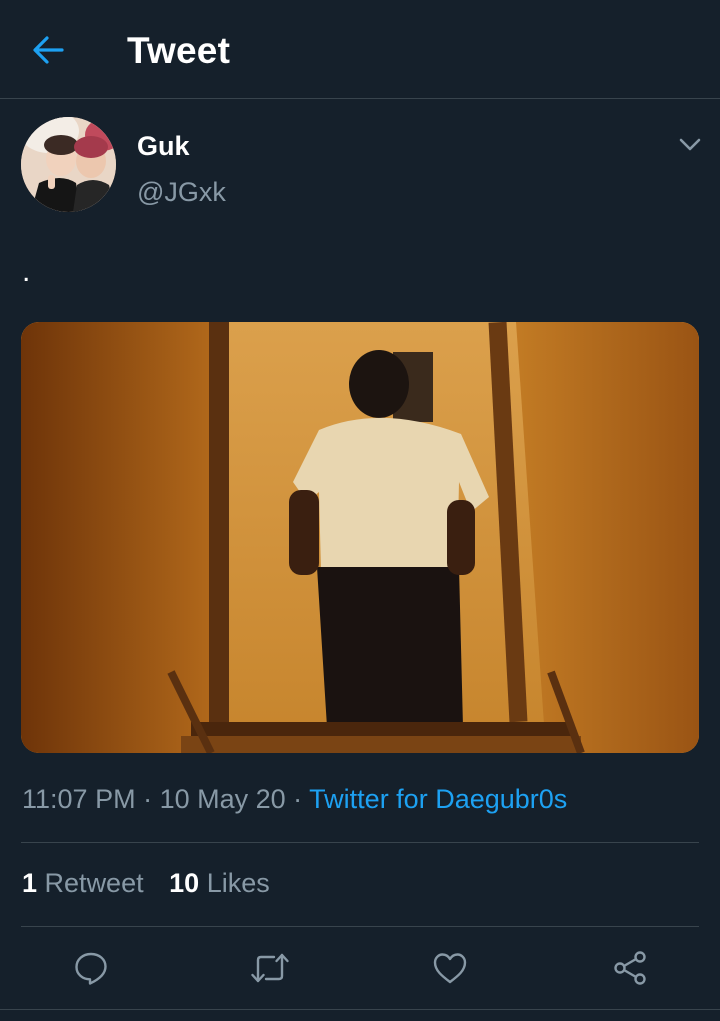  What do you see at coordinates (181, 192) in the screenshot?
I see `author-handle: @JGxk` at bounding box center [181, 192].